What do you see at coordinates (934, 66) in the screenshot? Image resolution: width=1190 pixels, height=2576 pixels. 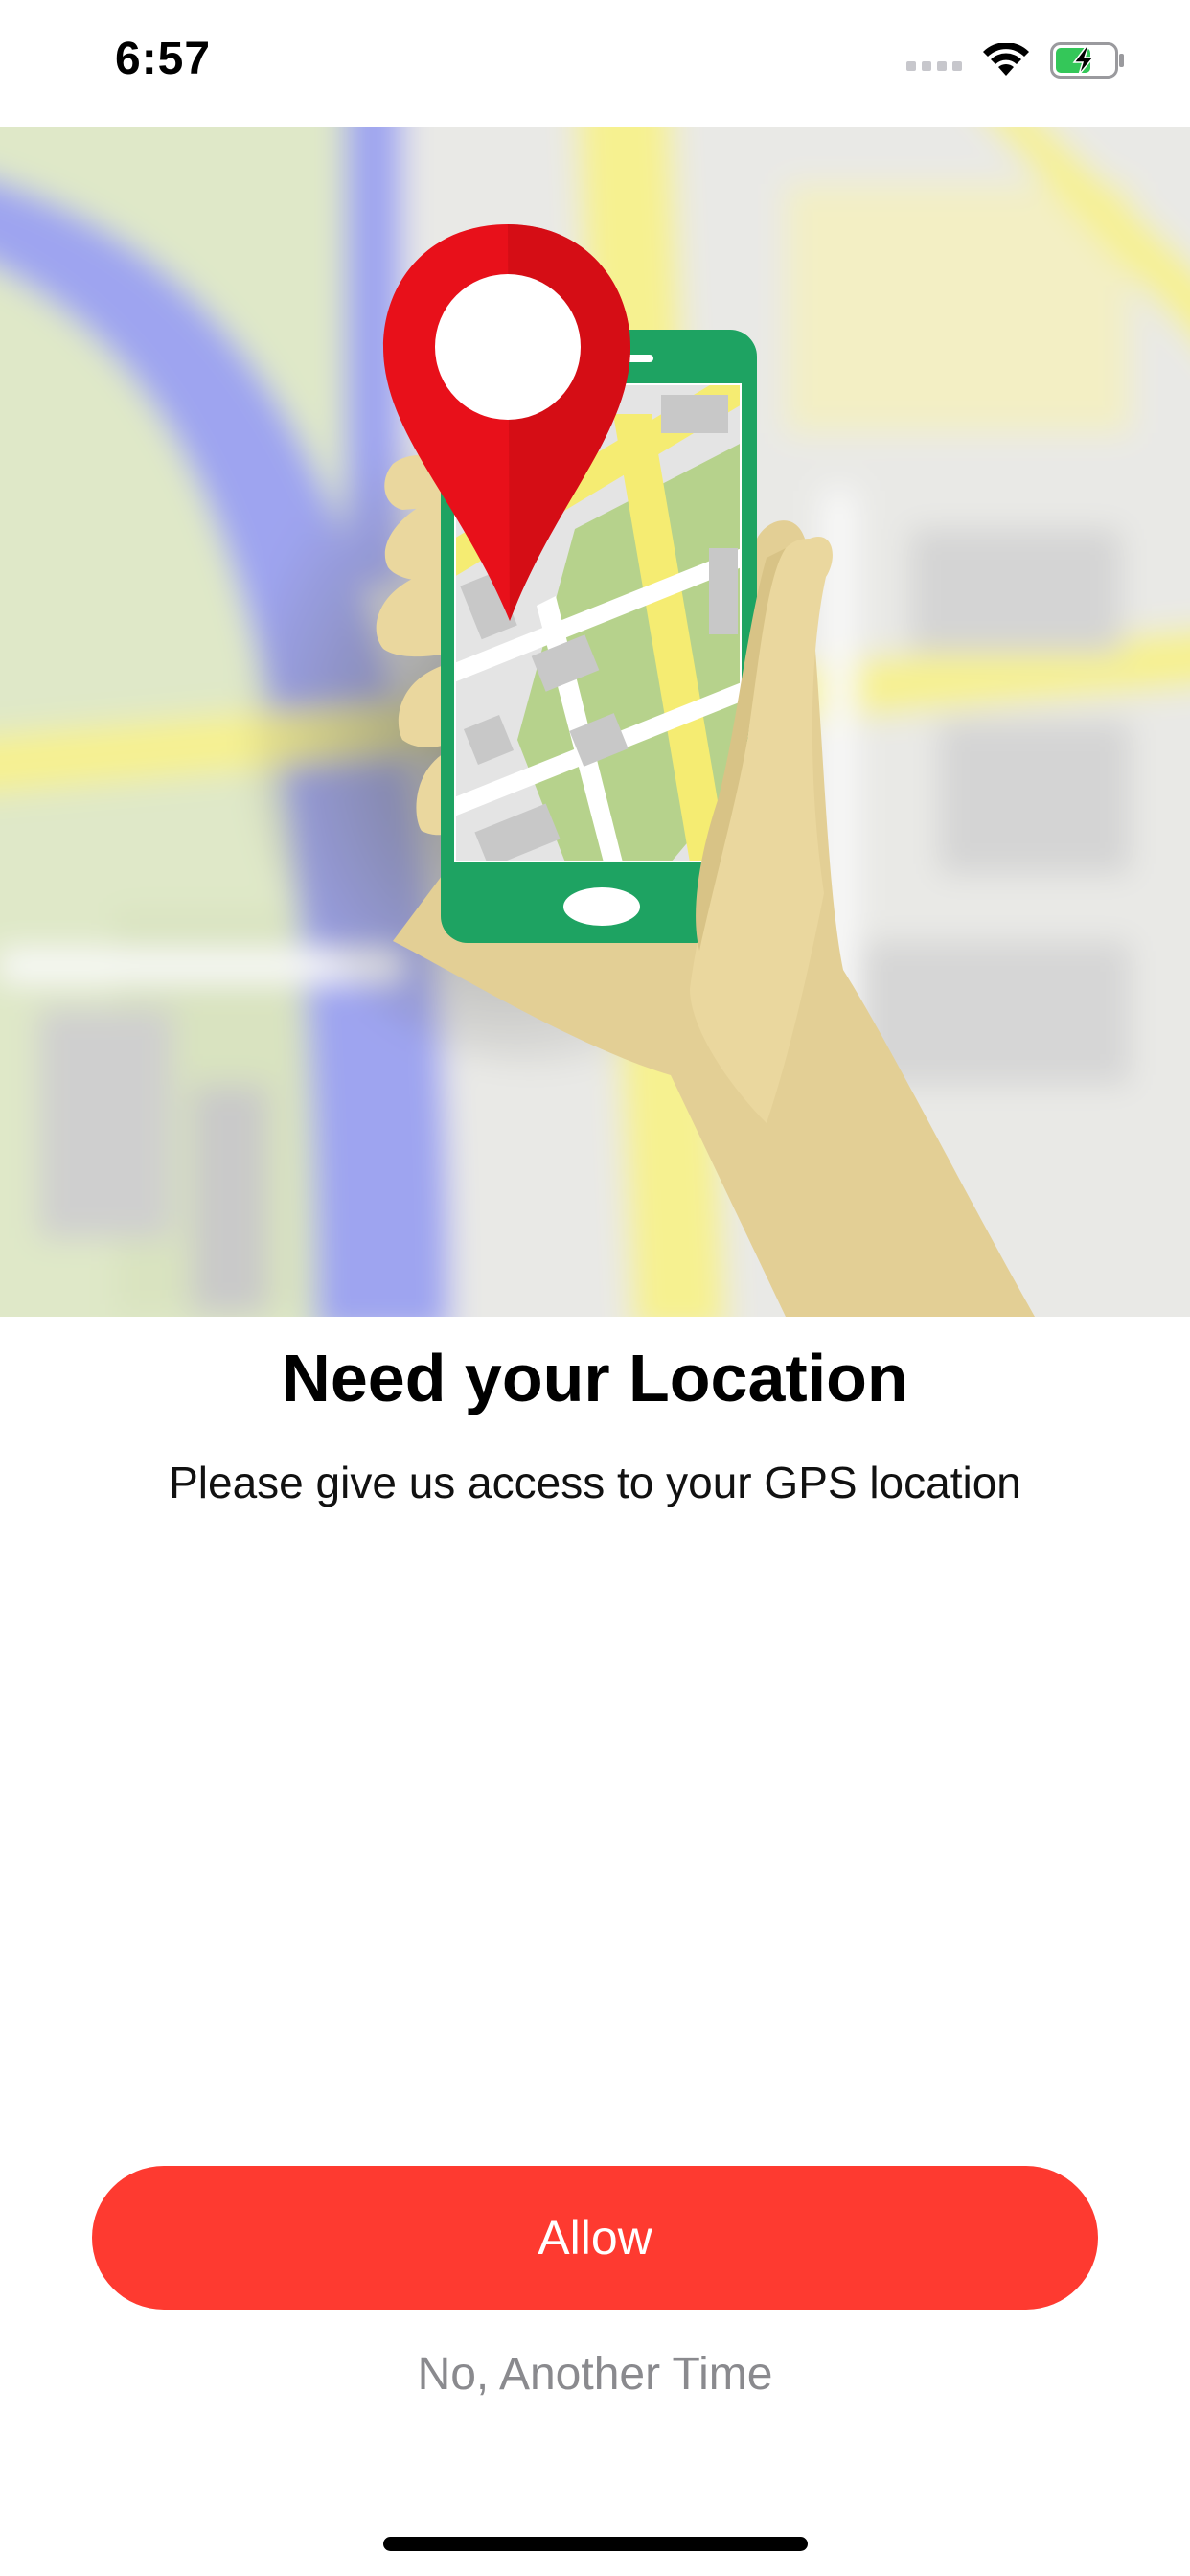 I see `cellular-signal-icon` at bounding box center [934, 66].